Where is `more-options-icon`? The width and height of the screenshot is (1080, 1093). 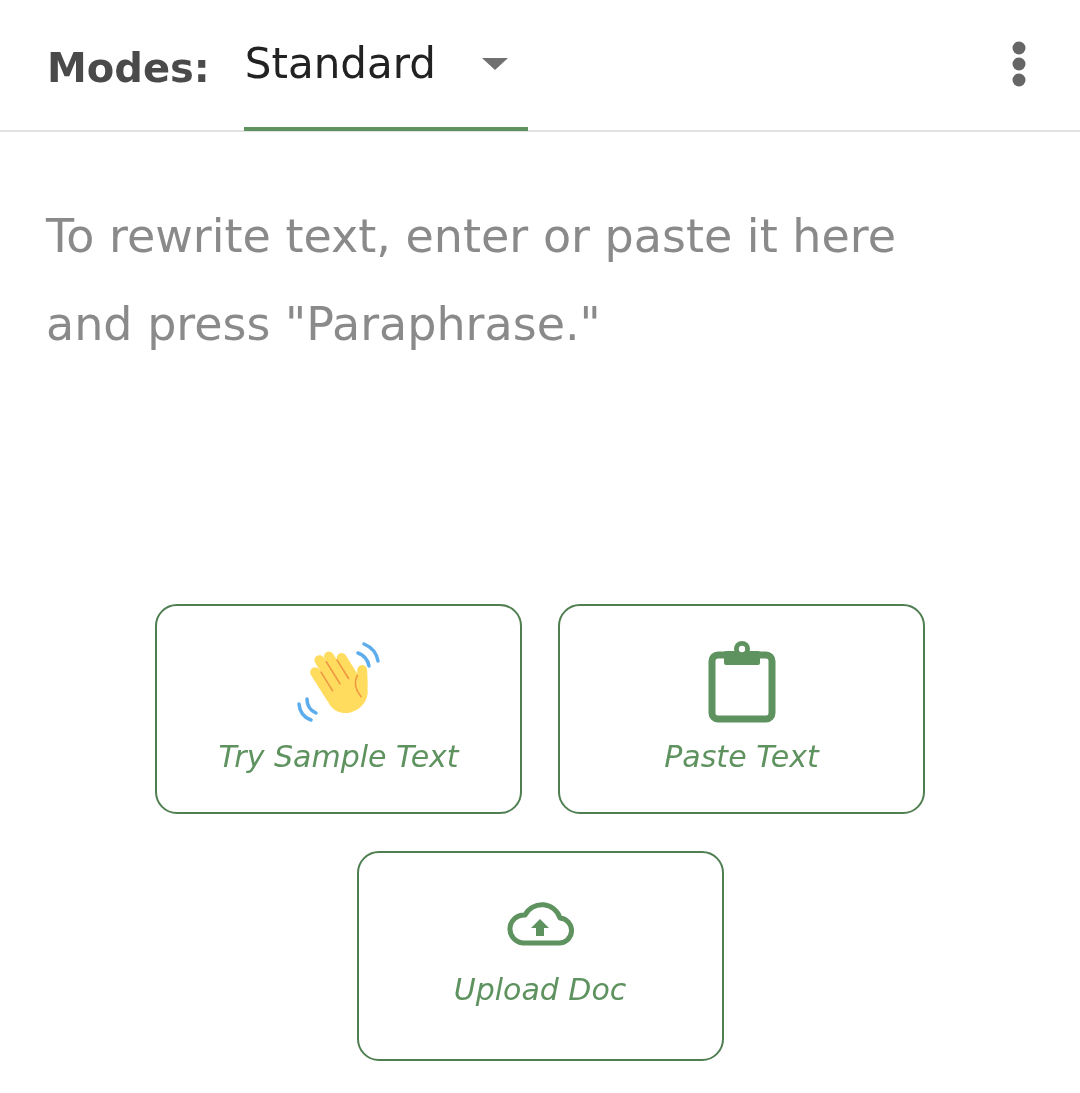
more-options-icon is located at coordinates (1019, 64).